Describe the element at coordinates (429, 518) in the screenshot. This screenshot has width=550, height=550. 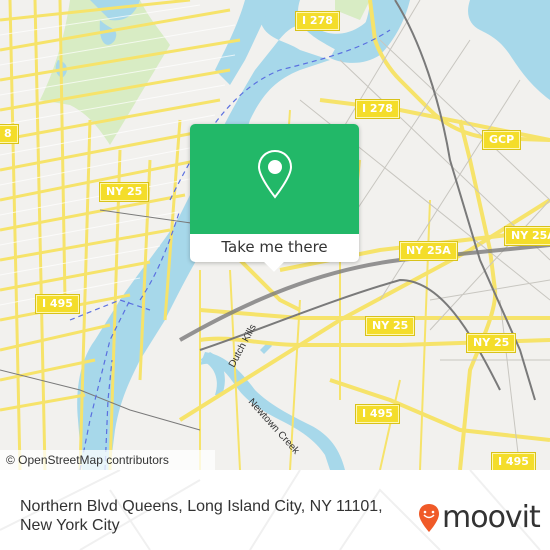
I see `moovit-pin-icon` at that location.